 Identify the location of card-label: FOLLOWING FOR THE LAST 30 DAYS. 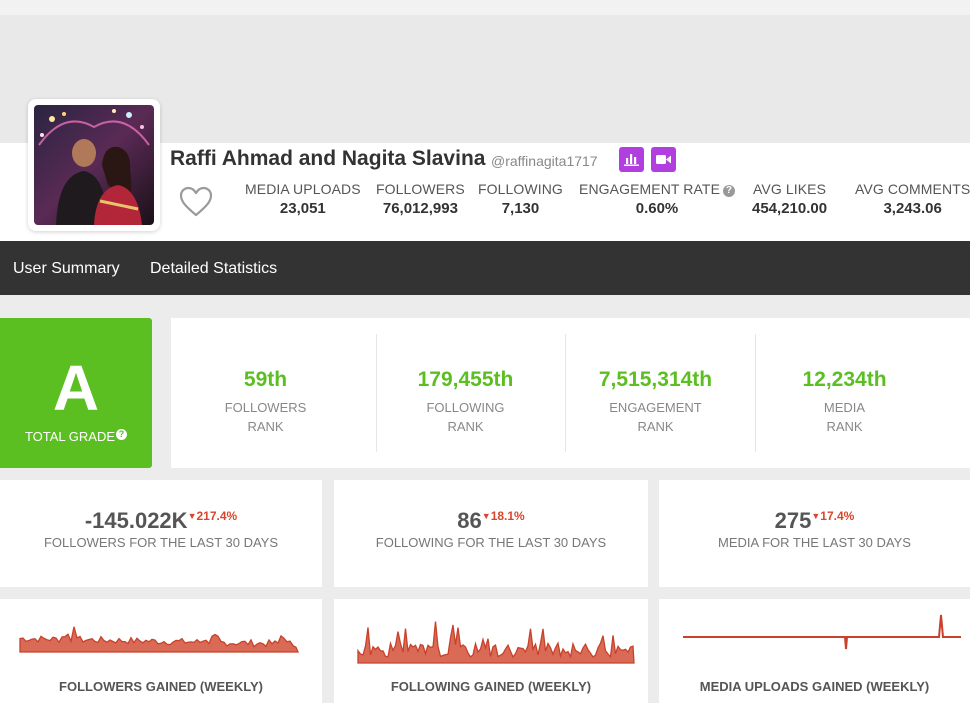
(491, 542).